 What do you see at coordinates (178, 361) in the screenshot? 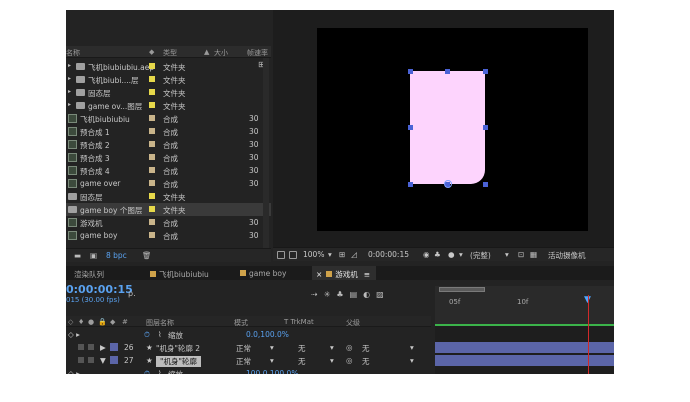
I see `layer-name: "机身"轮廓` at bounding box center [178, 361].